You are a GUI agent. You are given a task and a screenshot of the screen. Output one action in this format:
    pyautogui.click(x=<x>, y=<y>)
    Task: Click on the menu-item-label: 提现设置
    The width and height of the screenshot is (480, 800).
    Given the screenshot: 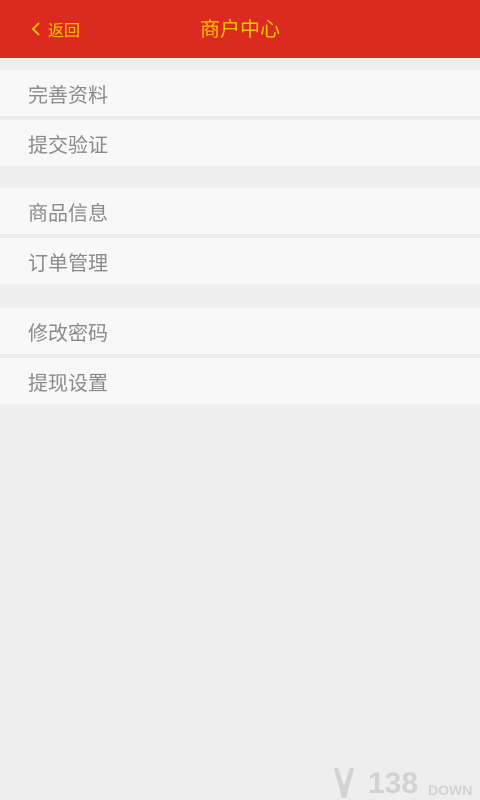 What is the action you would take?
    pyautogui.click(x=68, y=382)
    